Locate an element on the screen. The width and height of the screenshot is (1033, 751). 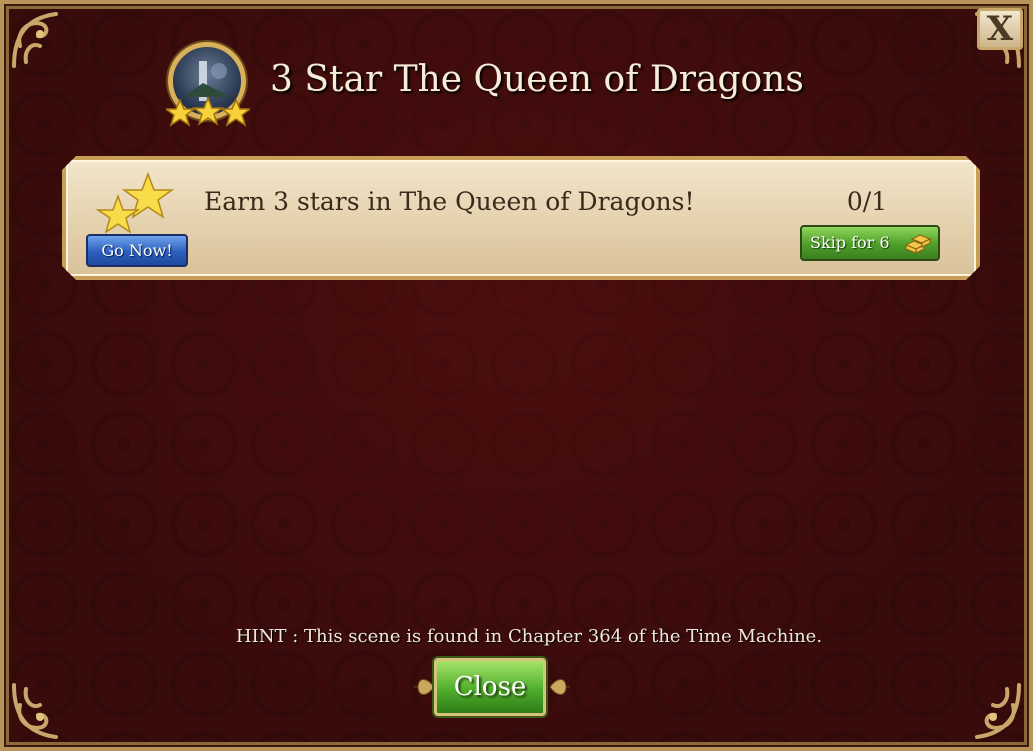
stars-icon is located at coordinates (135, 203).